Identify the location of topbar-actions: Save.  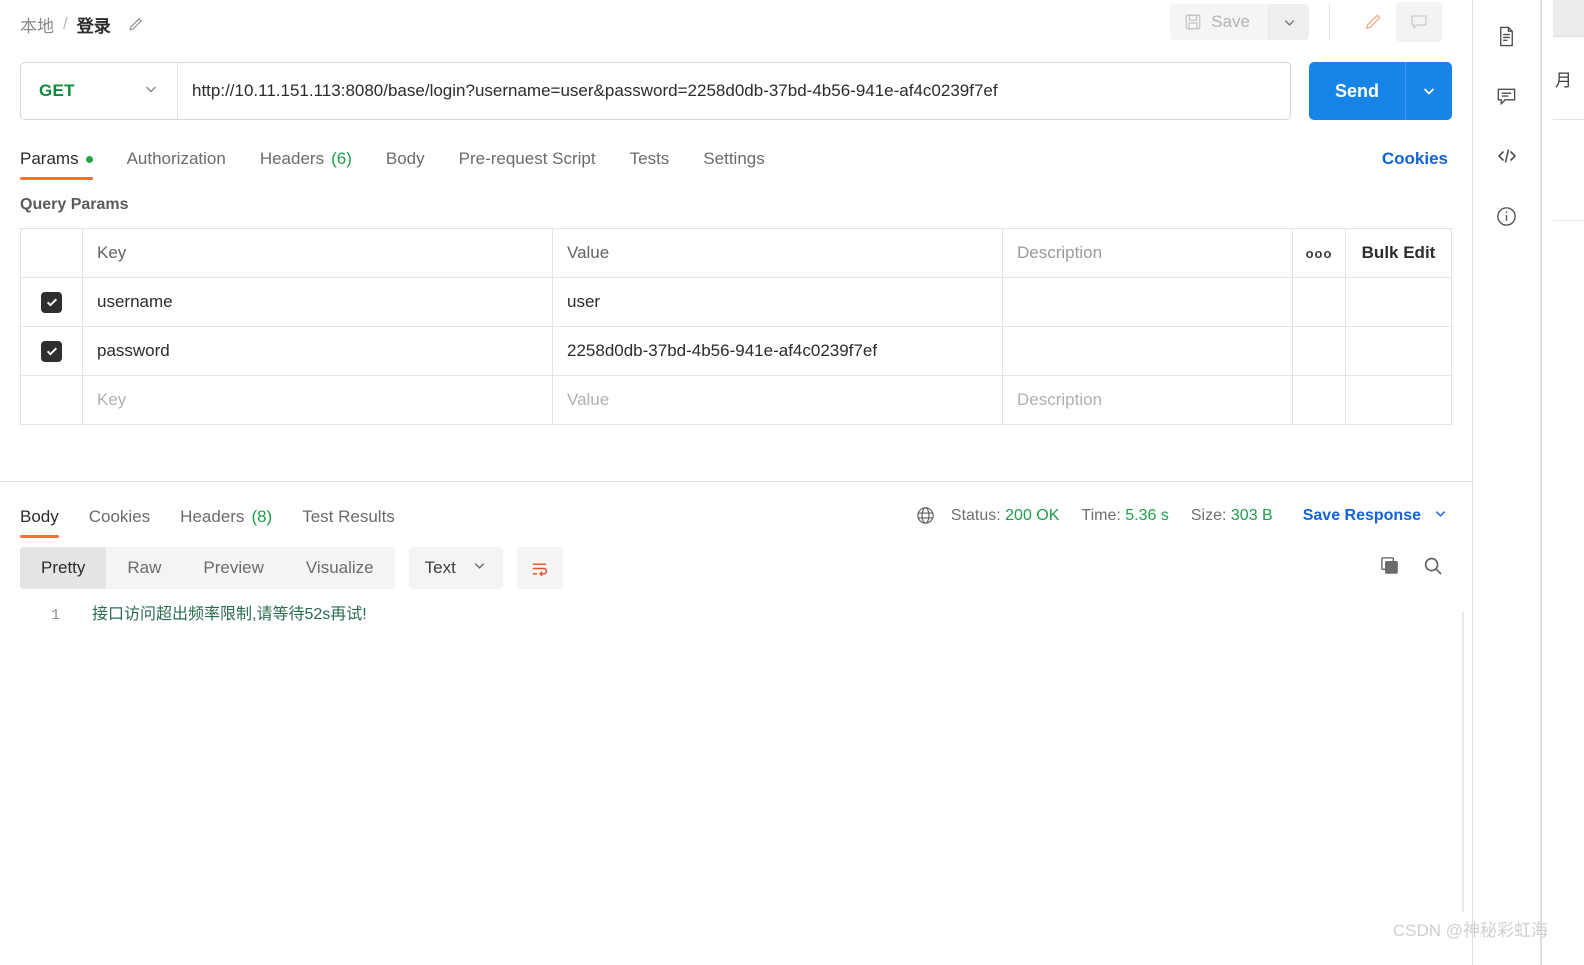
(1306, 22).